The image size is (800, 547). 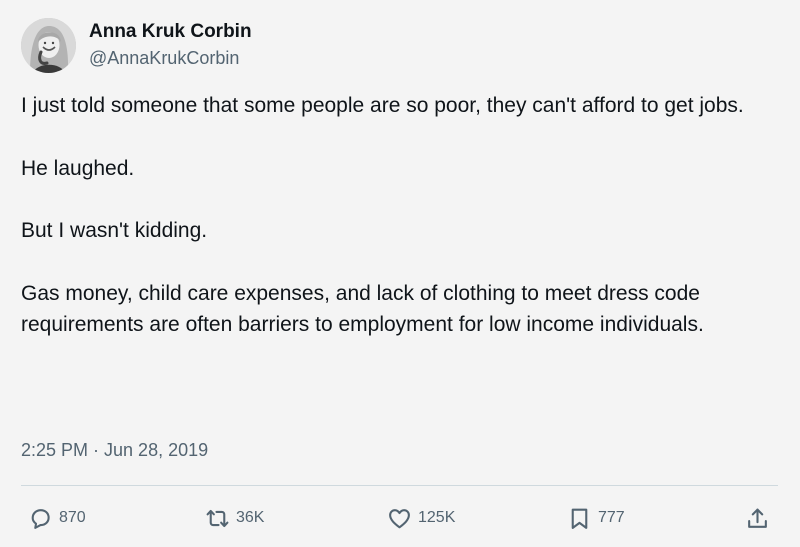 I want to click on speech-bubble-icon, so click(x=40, y=518).